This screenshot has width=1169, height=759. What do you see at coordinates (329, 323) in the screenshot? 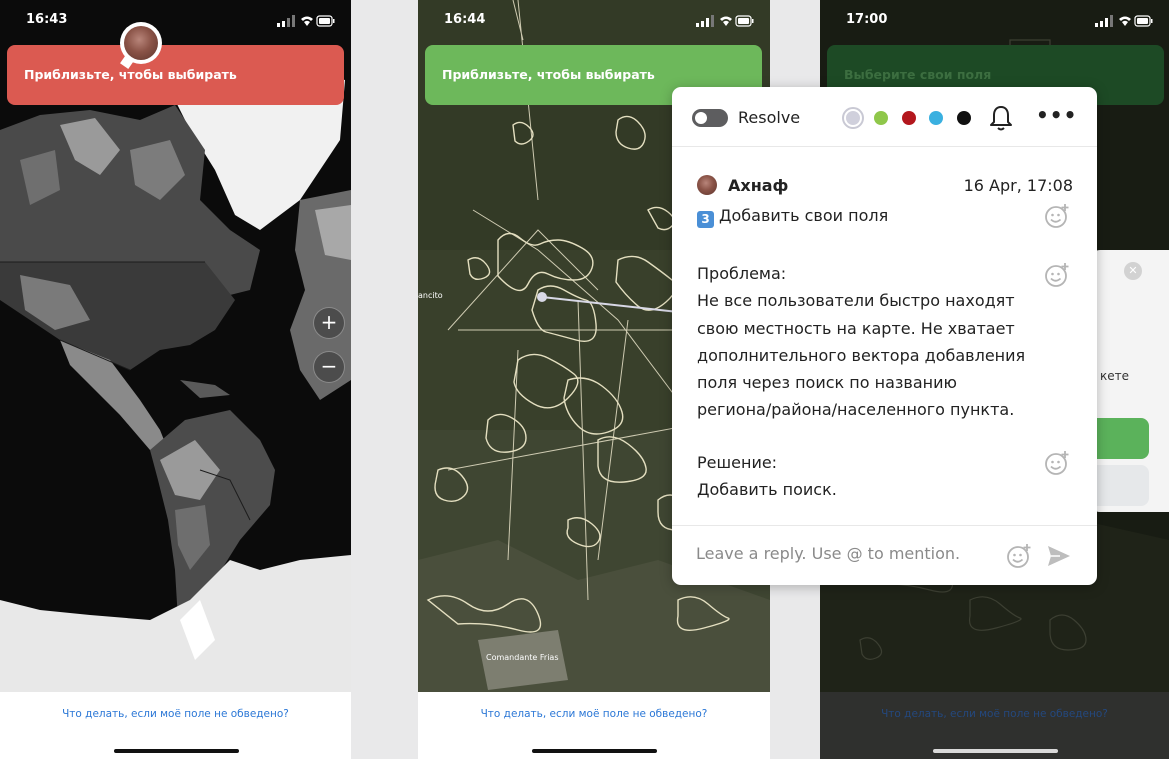
I see `zoom-in-button: +` at bounding box center [329, 323].